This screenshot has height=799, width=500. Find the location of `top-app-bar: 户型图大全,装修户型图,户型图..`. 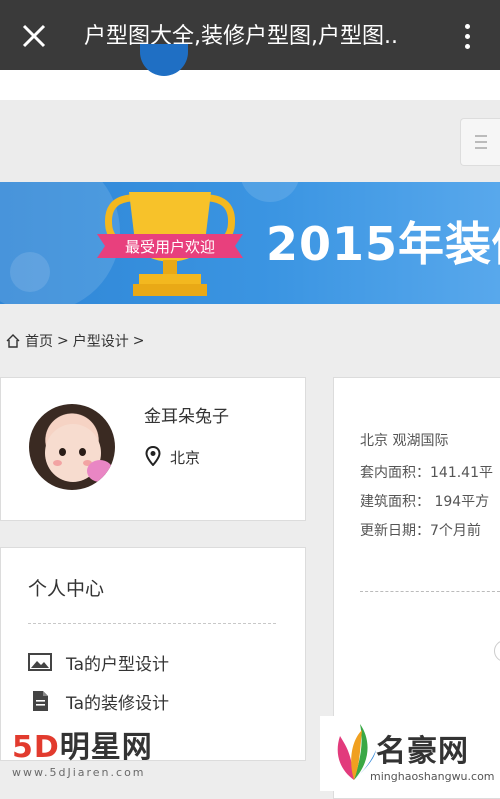

top-app-bar: 户型图大全,装修户型图,户型图.. is located at coordinates (250, 35).